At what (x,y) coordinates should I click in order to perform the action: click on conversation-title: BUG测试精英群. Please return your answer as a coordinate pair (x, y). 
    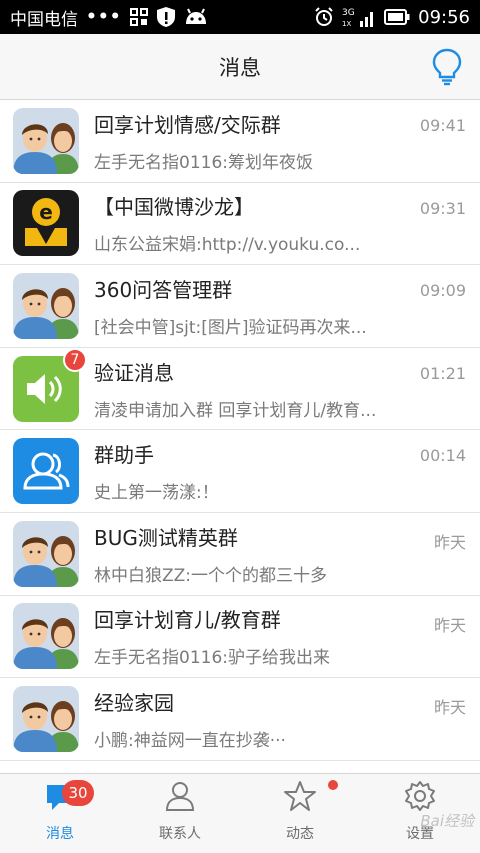
    Looking at the image, I should click on (166, 537).